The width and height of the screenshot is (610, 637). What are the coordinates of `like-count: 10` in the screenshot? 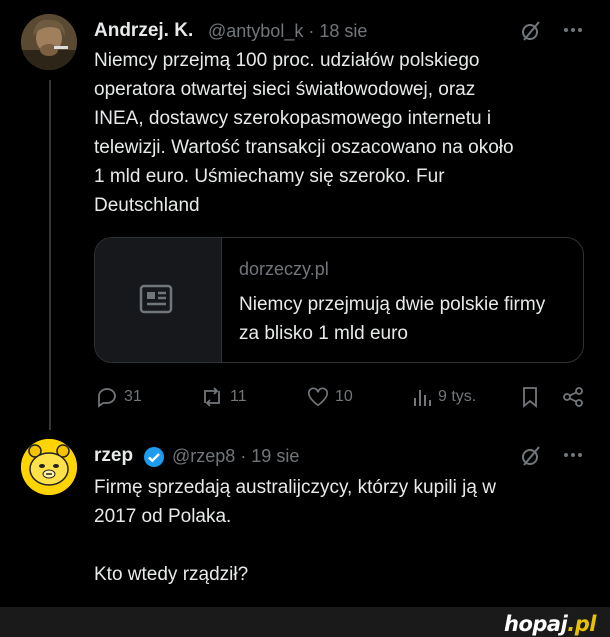 It's located at (344, 396).